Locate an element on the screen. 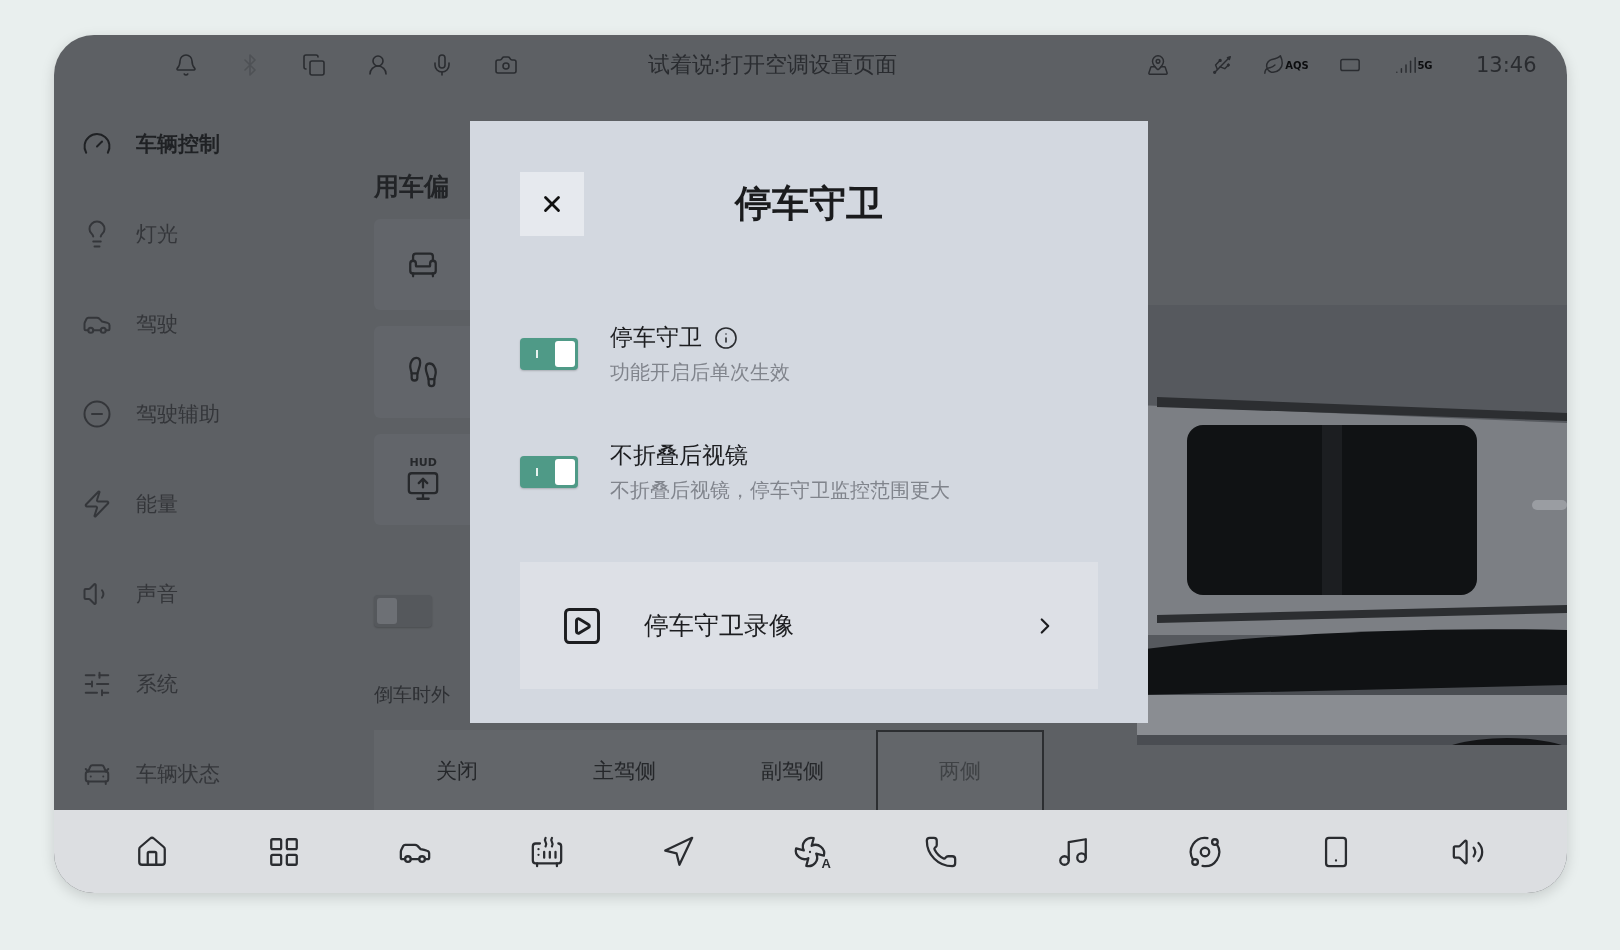  recording-link: 停车守卫录像 is located at coordinates (808, 625).